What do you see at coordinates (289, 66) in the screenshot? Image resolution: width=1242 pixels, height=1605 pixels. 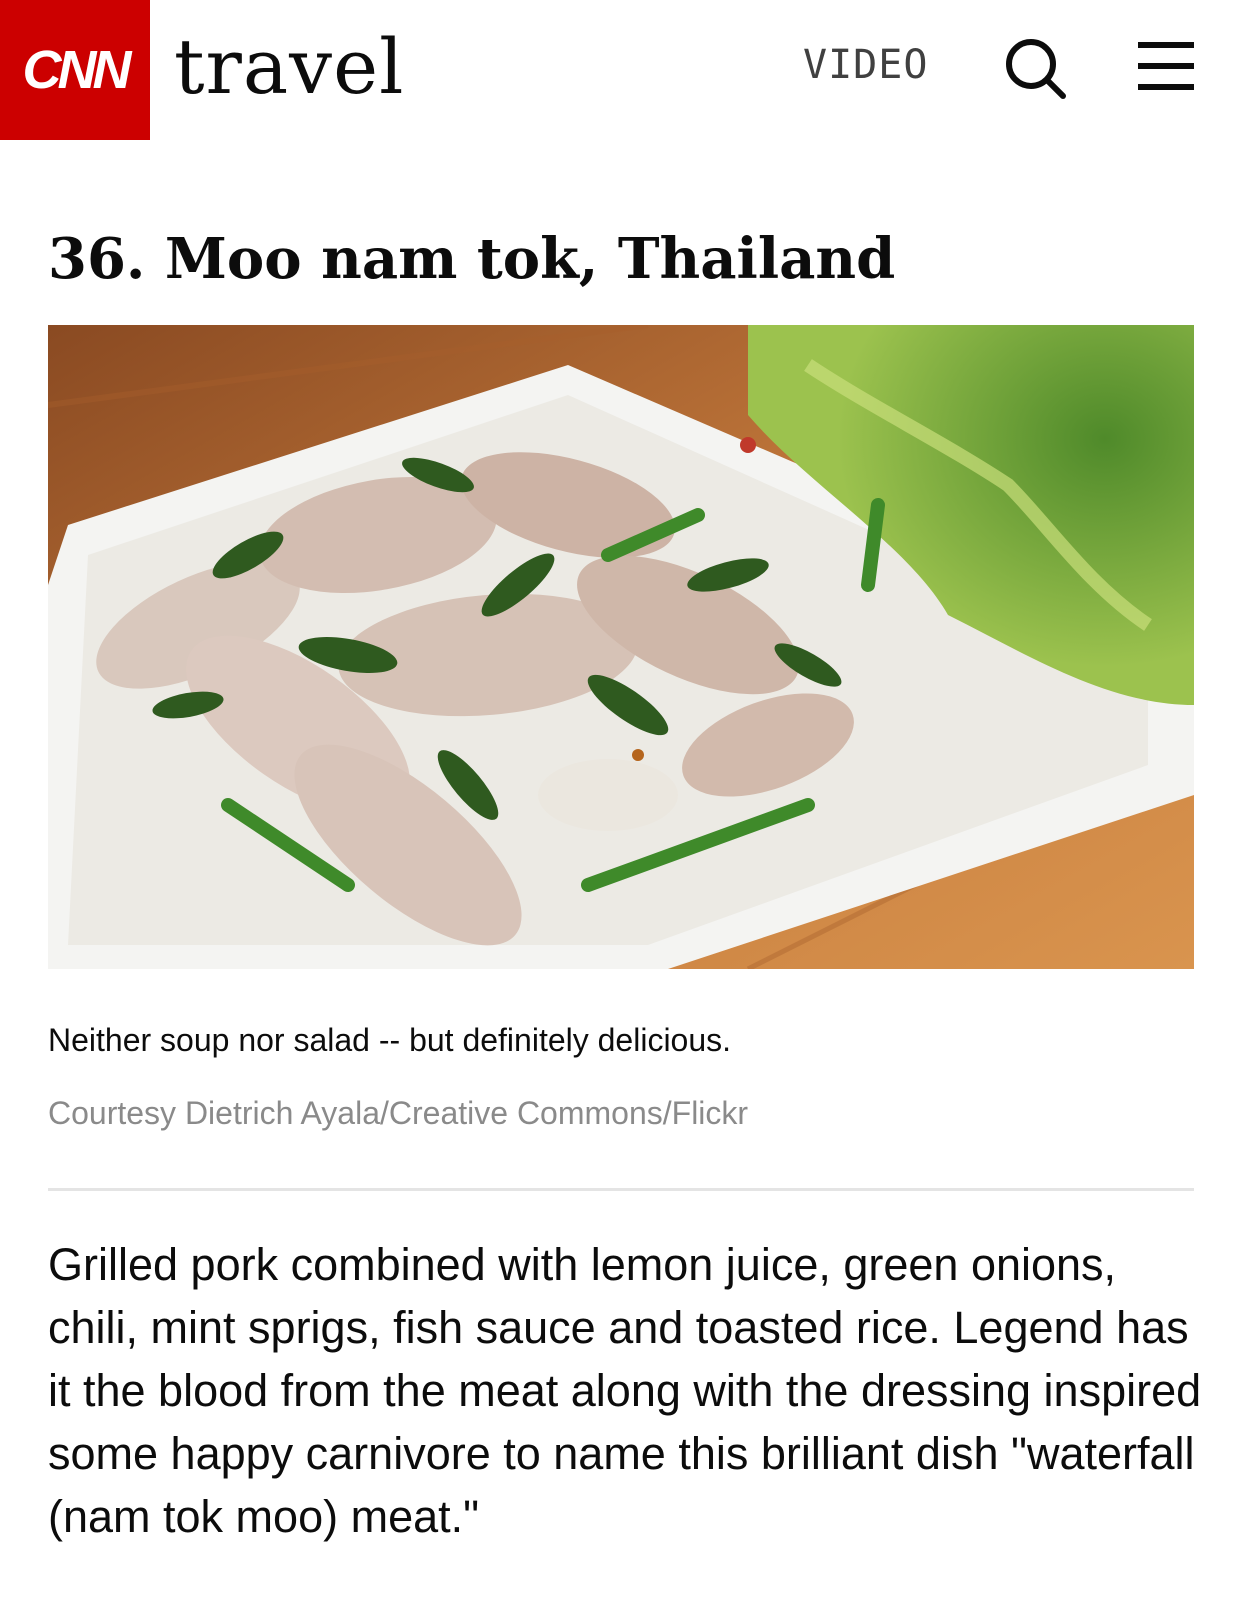 I see `section-title-travel: travel` at bounding box center [289, 66].